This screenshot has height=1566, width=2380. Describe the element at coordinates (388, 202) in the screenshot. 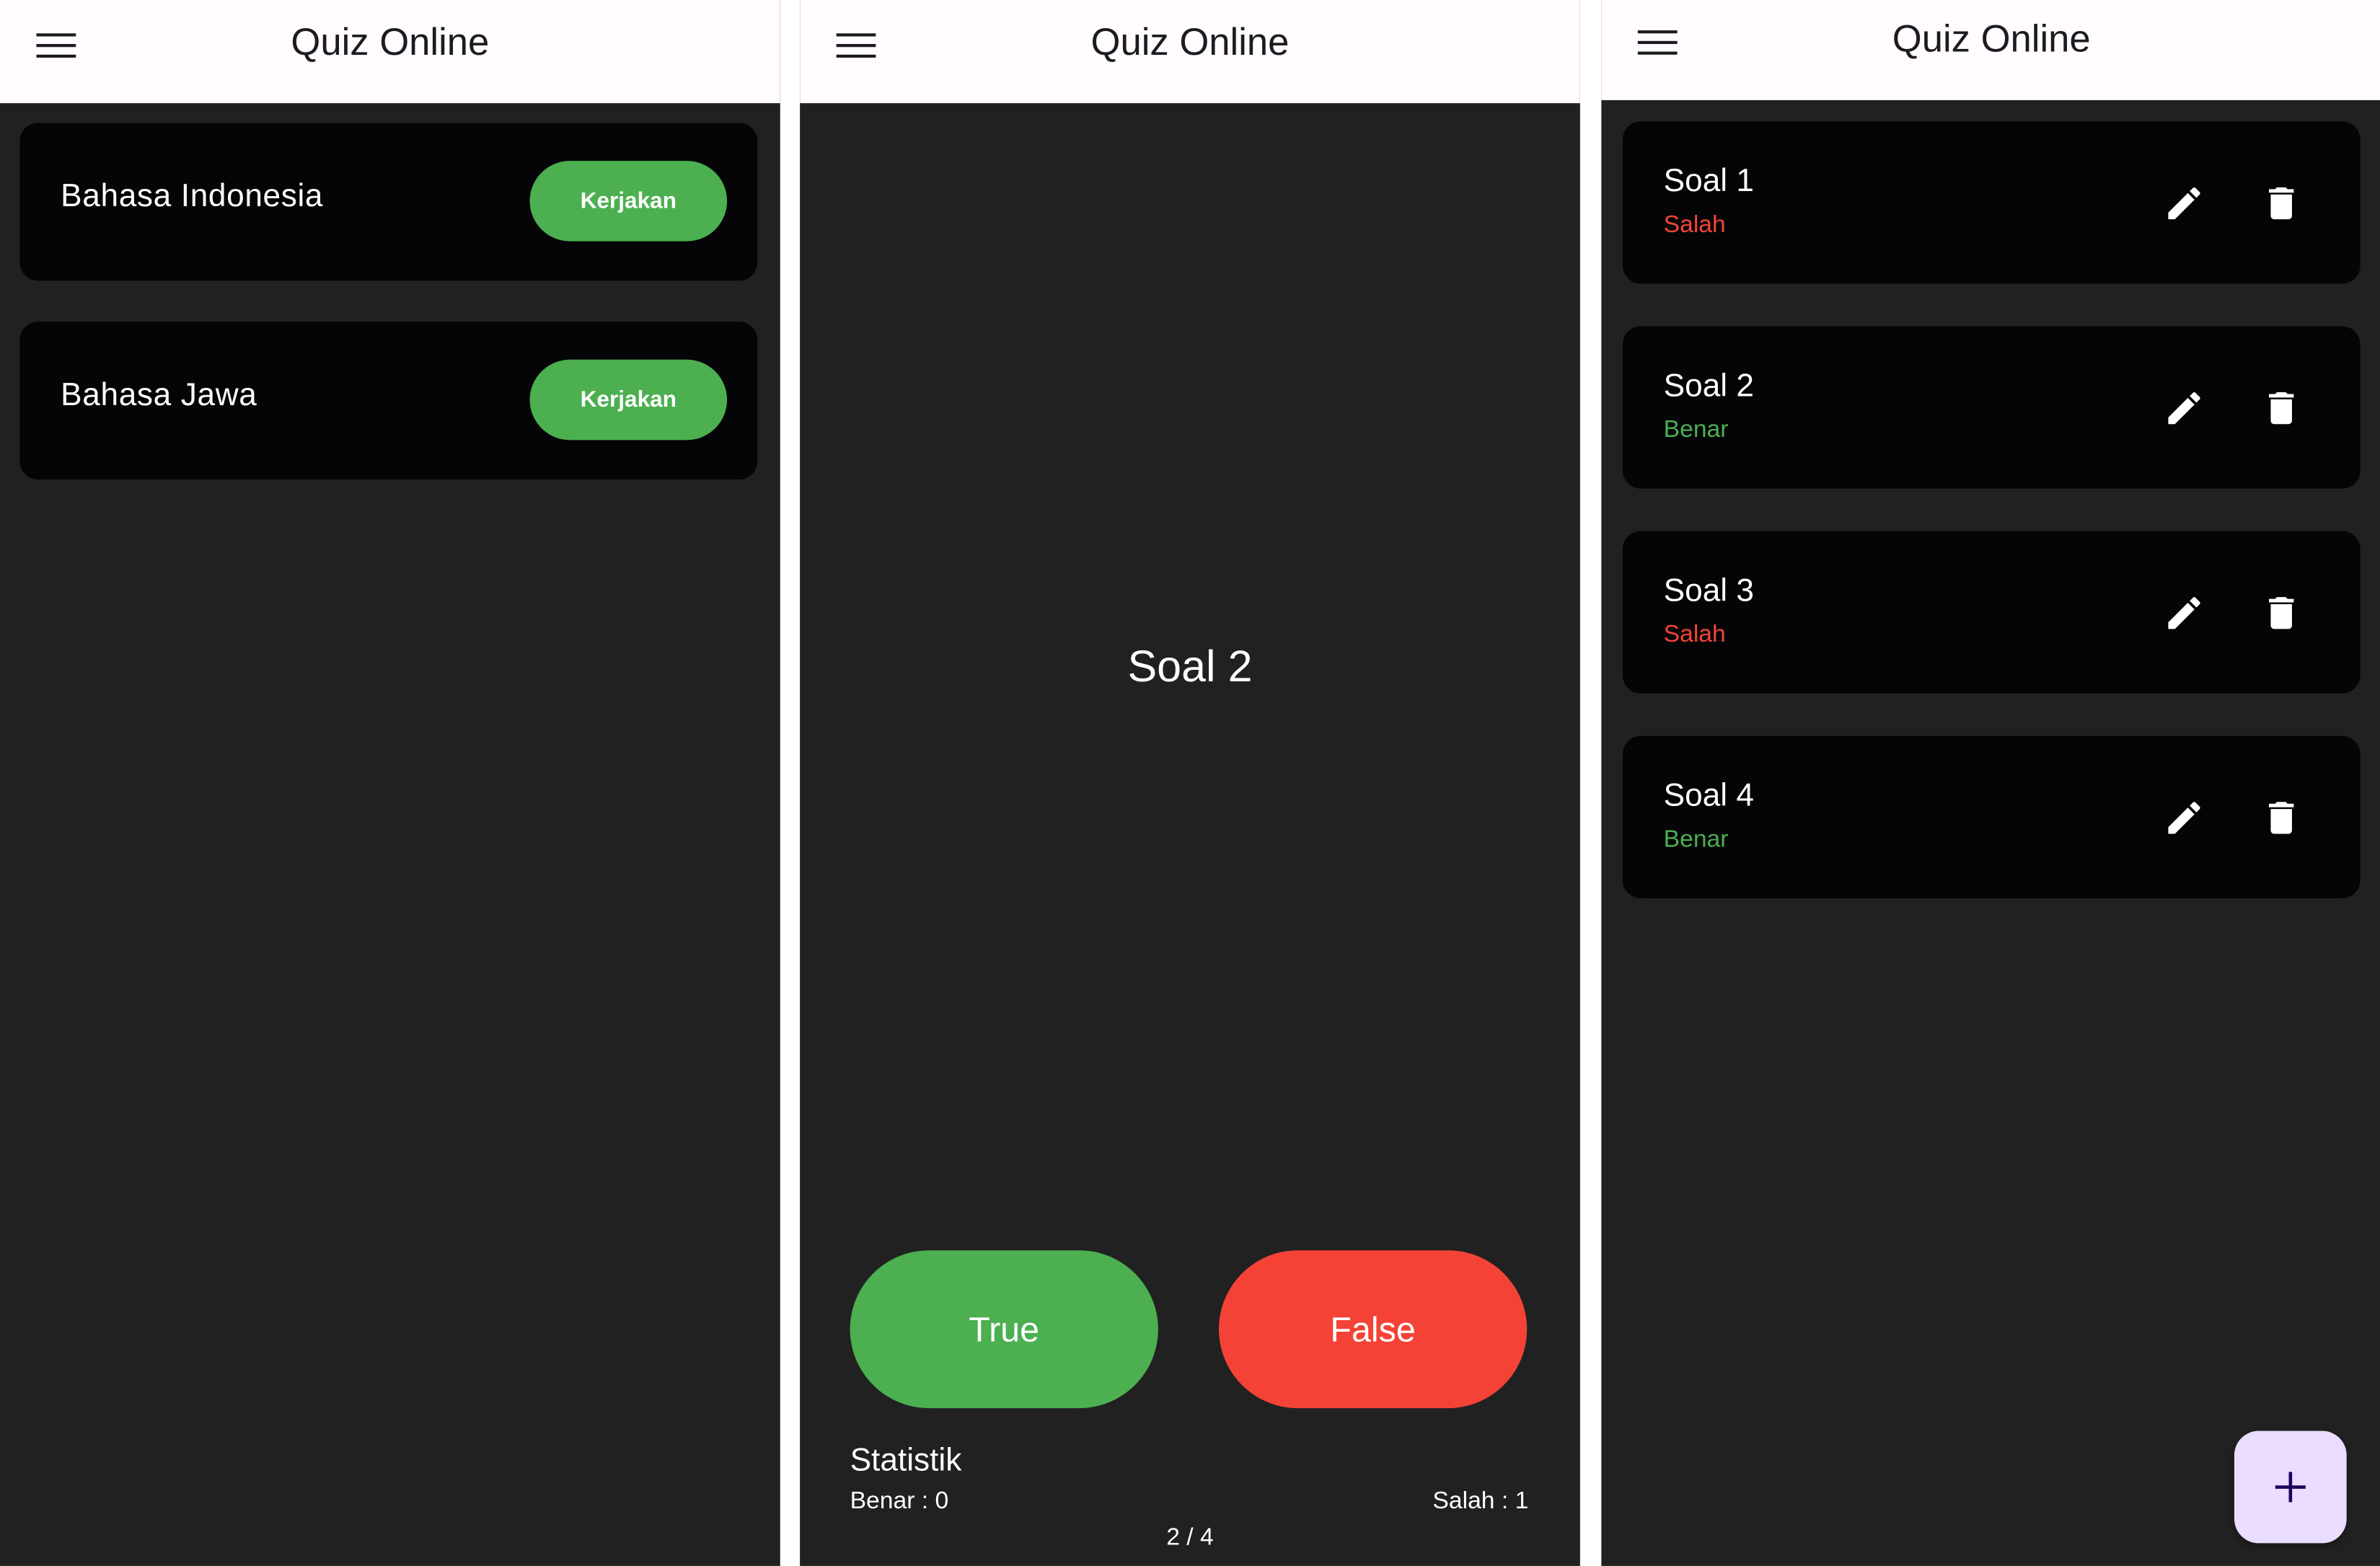

I see `quiz-card: Bahasa Indonesia Kerjakan` at that location.